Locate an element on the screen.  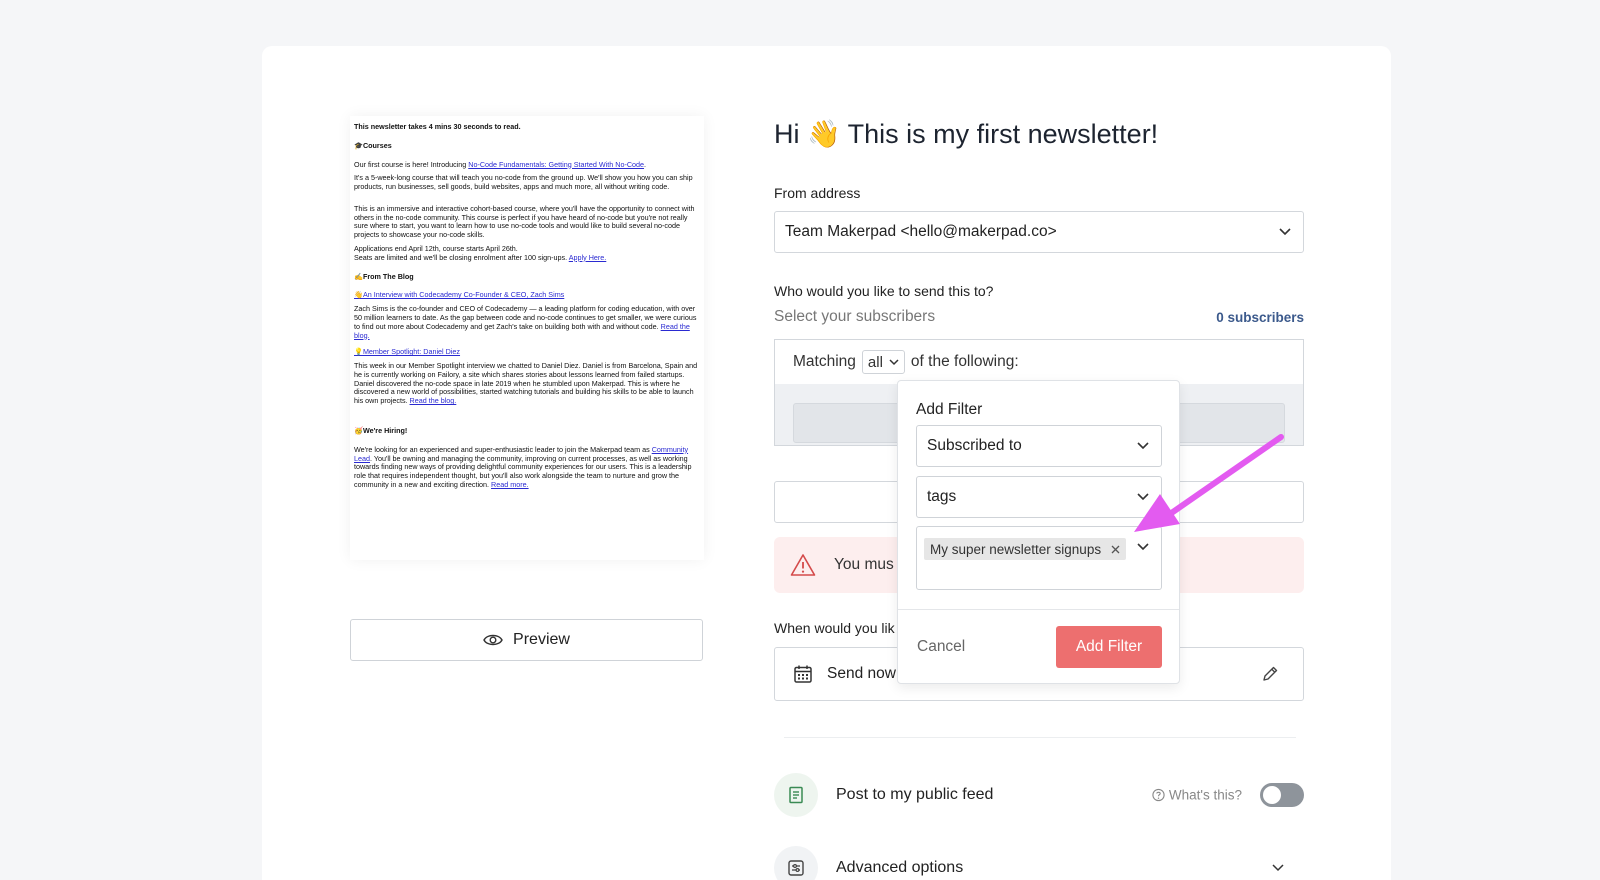
tag-chip-label: My super newsletter signups is located at coordinates (1016, 549).